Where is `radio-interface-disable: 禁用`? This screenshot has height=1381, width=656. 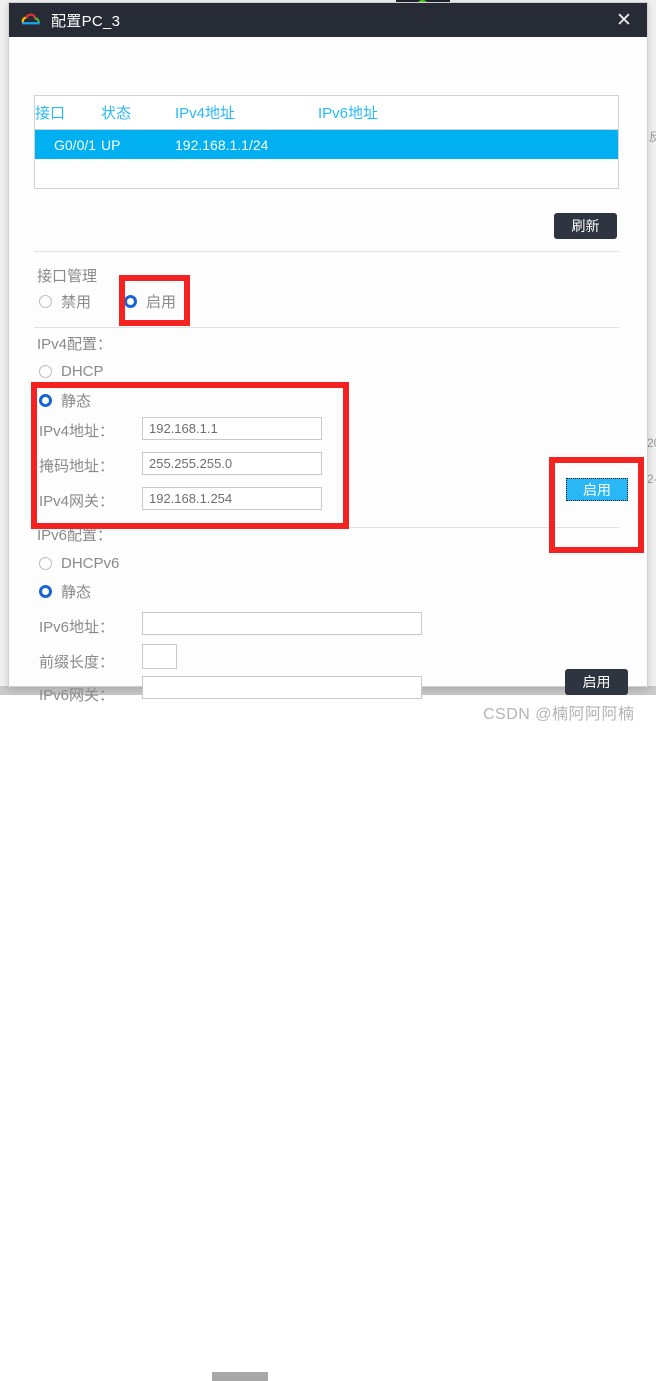 radio-interface-disable: 禁用 is located at coordinates (65, 301).